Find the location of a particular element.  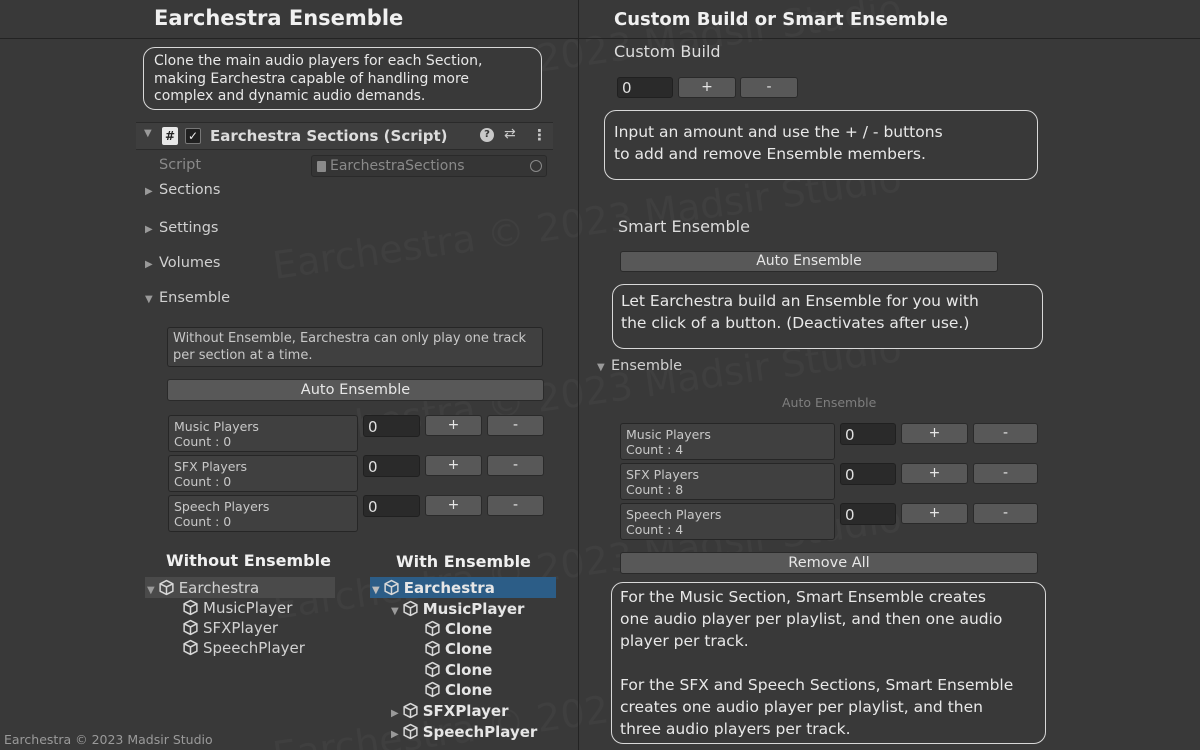

auto-ensemble-disabled-label: Auto Ensemble is located at coordinates (829, 402).